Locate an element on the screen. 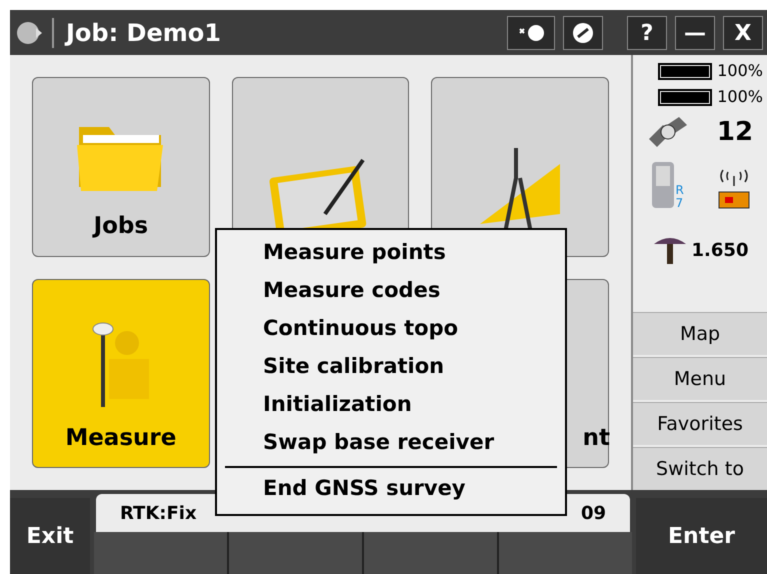 The height and width of the screenshot is (574, 767). menu-item: Initialization is located at coordinates (391, 405).